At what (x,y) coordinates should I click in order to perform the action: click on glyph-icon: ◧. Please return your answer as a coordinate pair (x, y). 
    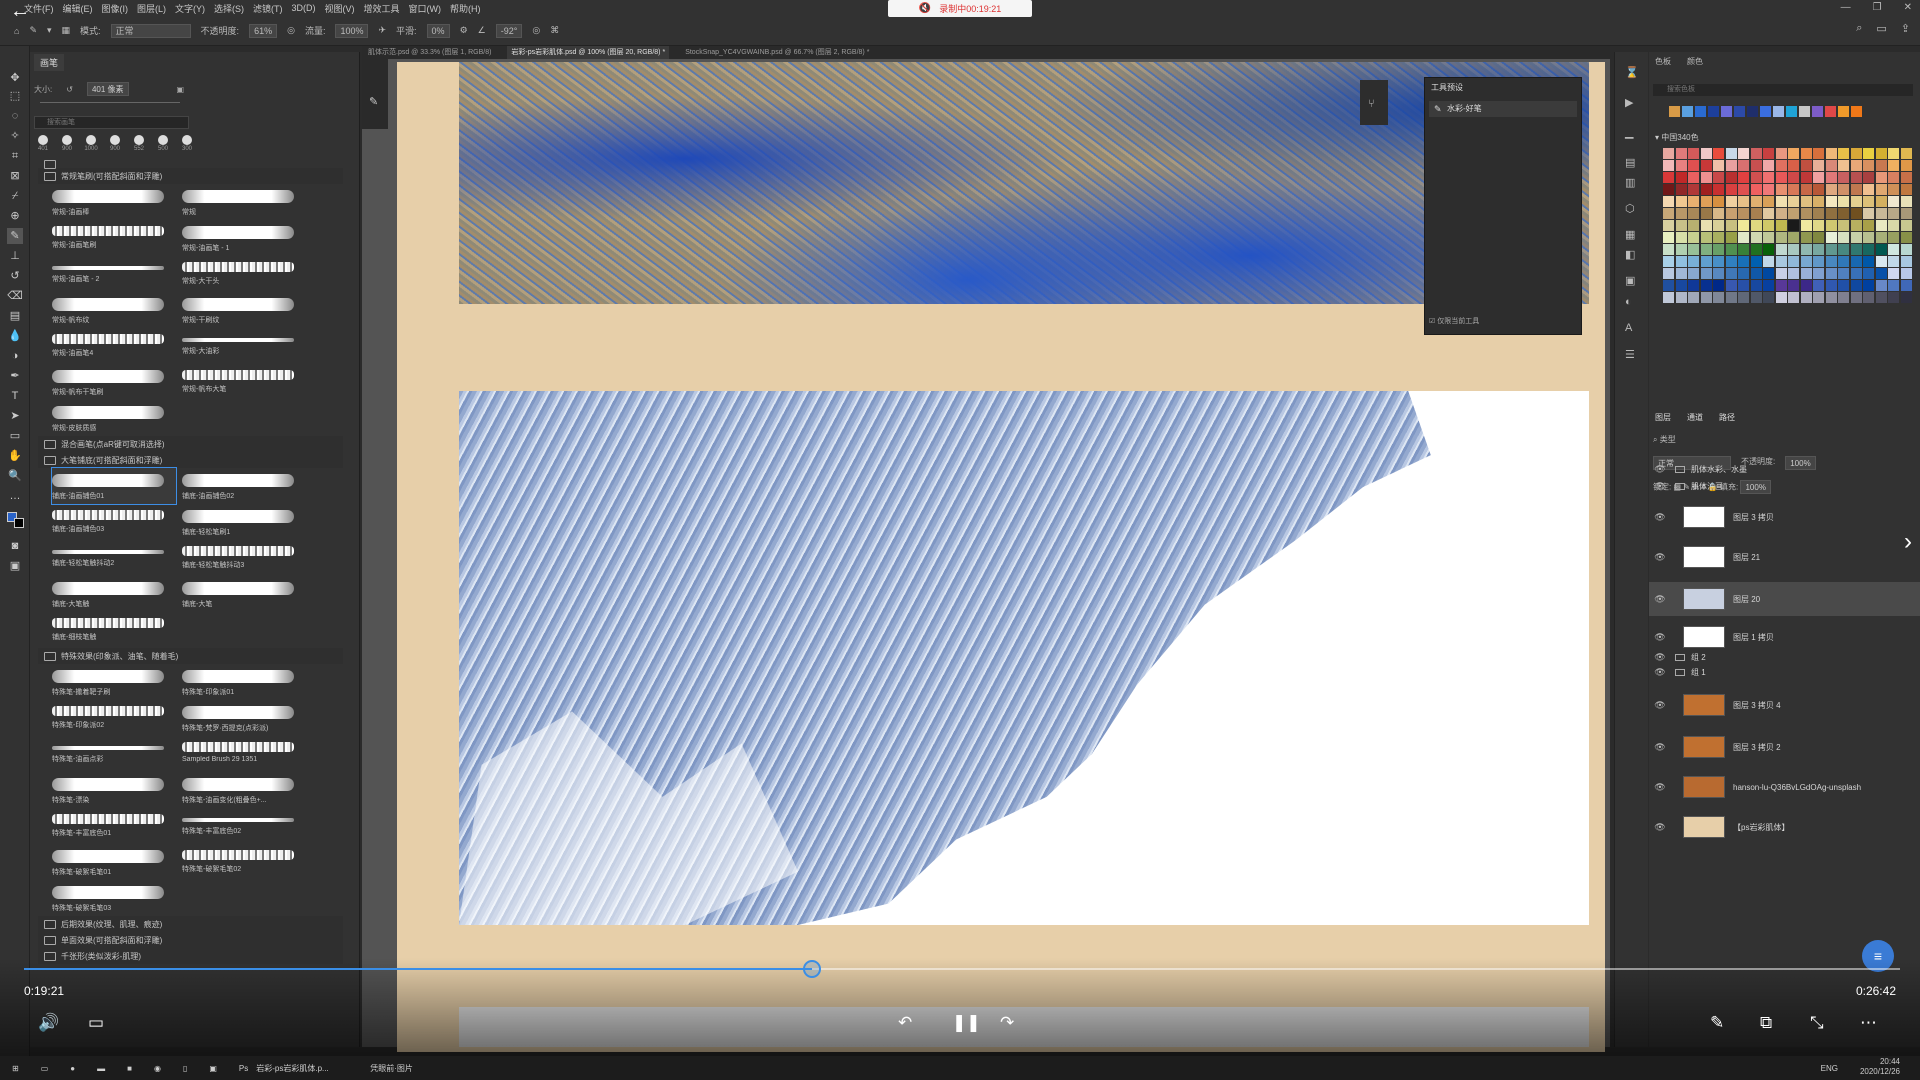
    Looking at the image, I should click on (1630, 254).